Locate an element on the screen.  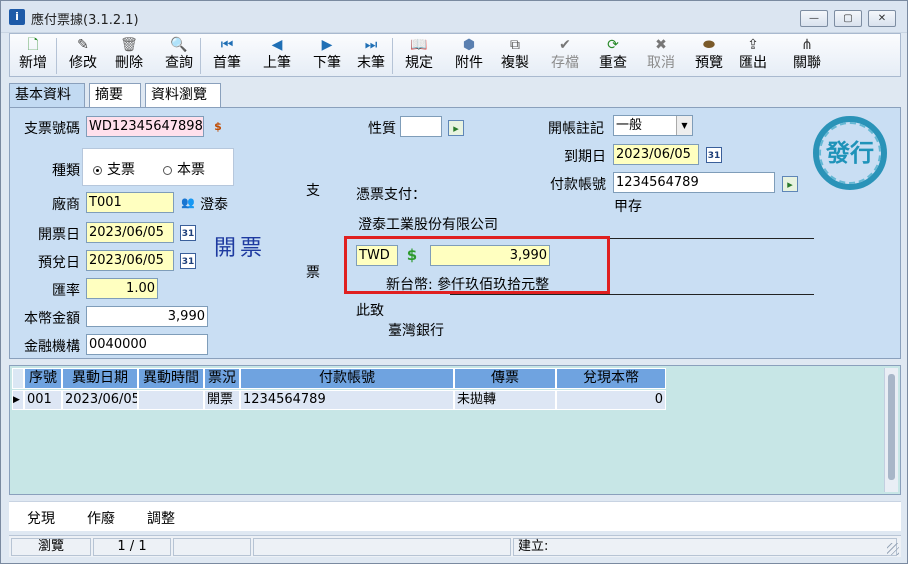
toolbar-button-8: 📖 規定 is located at coordinates (419, 56).